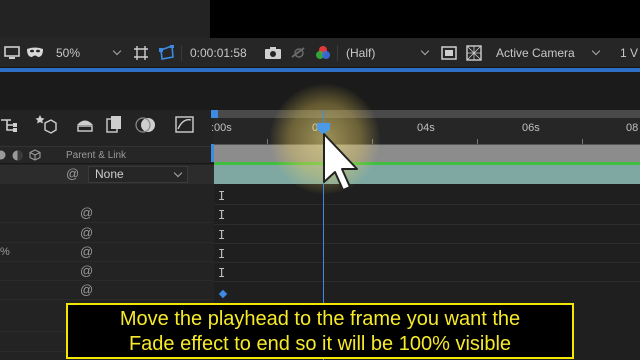 The image size is (640, 360). I want to click on layer-row: @ None, so click(107, 174).